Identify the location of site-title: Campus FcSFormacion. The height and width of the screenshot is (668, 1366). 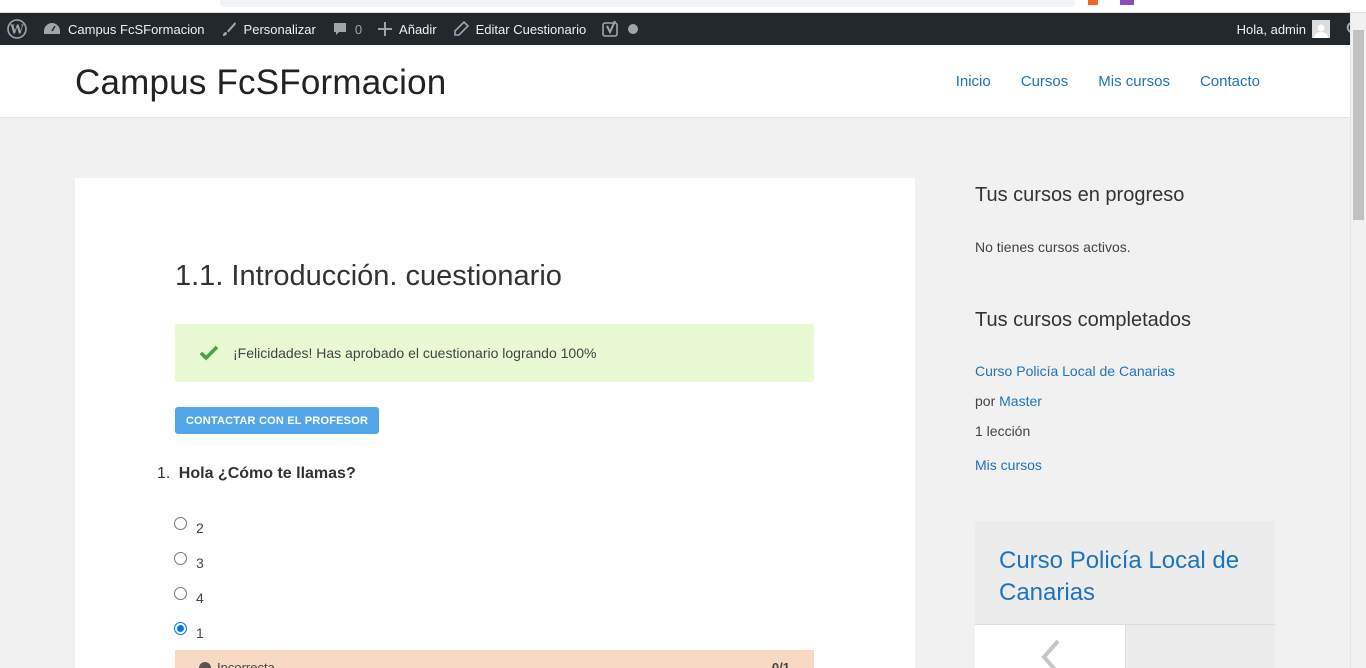
(260, 83).